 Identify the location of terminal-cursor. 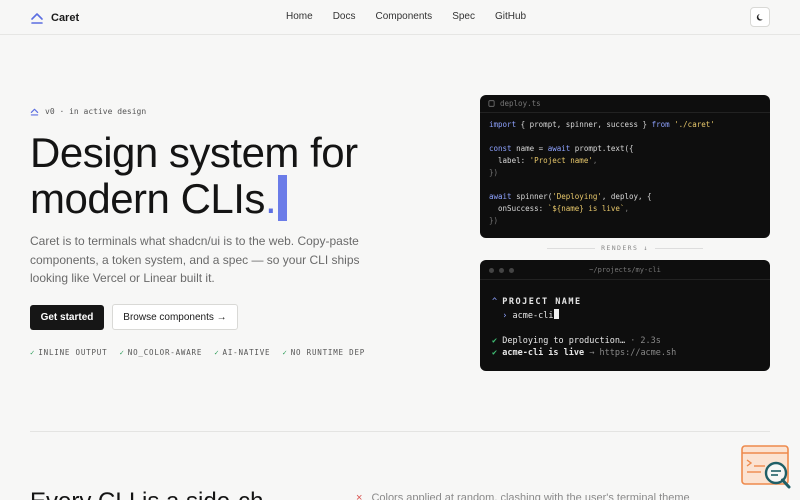
(557, 313).